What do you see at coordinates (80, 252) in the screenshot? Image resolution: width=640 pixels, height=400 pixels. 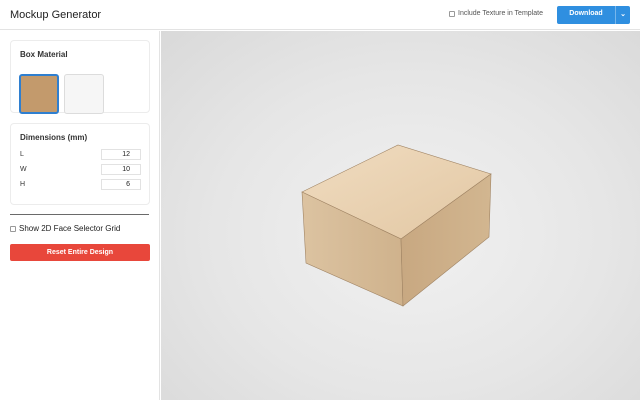 I see `reset-design-button: Reset Entire Design` at bounding box center [80, 252].